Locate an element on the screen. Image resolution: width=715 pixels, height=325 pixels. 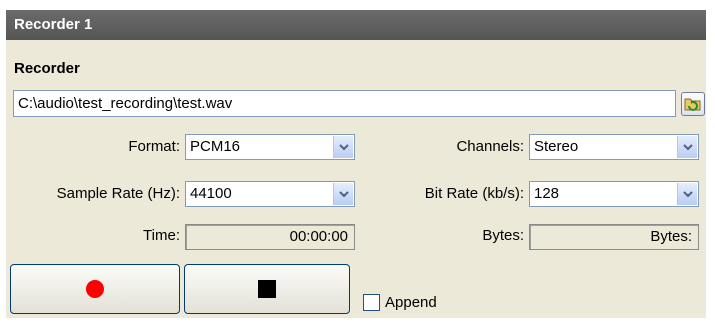
time-label: Time: is located at coordinates (161, 235).